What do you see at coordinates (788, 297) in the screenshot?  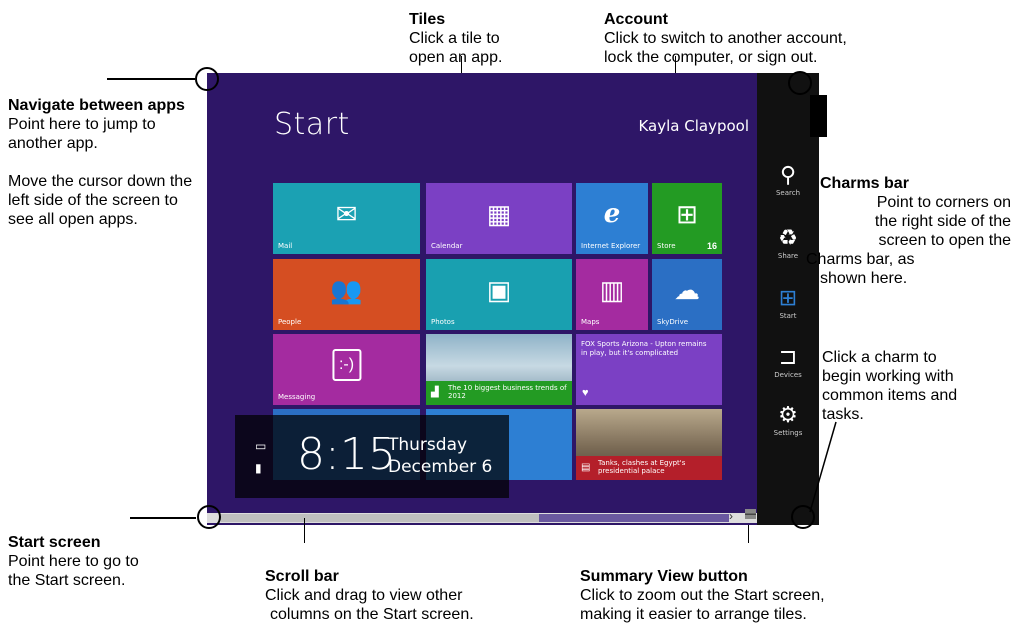 I see `windows-icon: ⊞` at bounding box center [788, 297].